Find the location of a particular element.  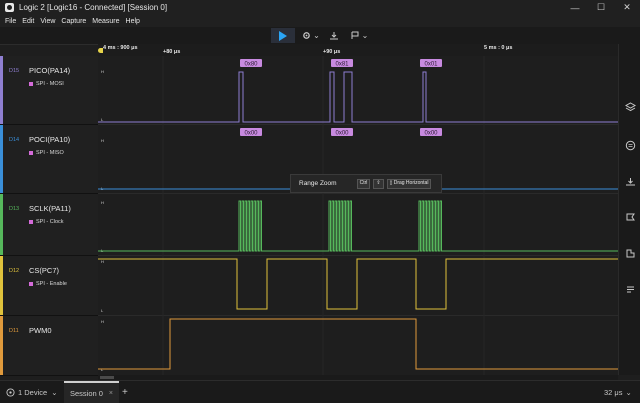

channel-row-d12: D12 CS(PC7) SPI - Enable is located at coordinates (49, 286).